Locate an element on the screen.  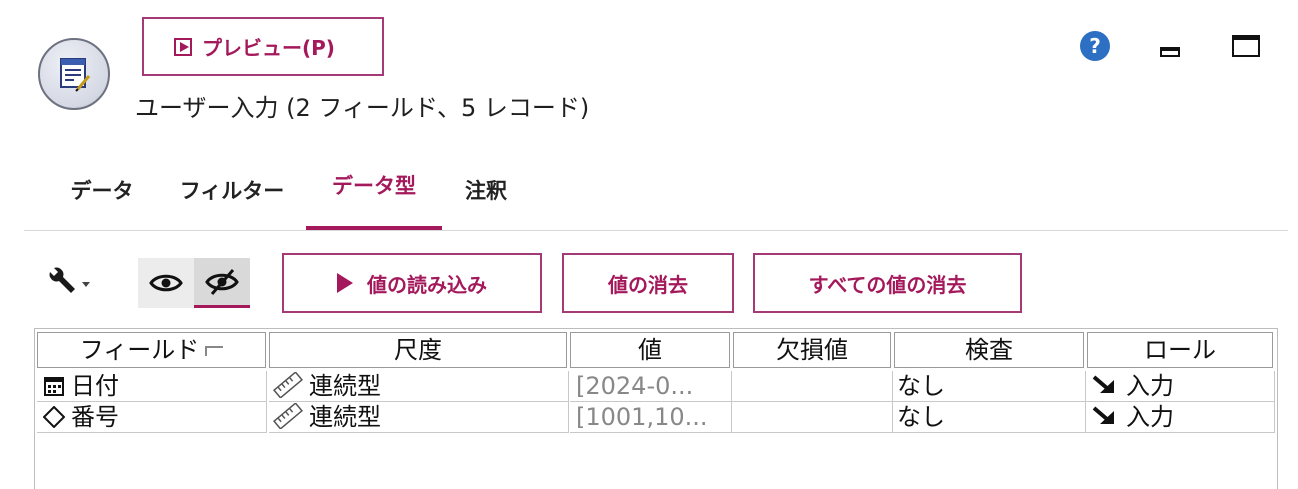
column-header-role: ロール is located at coordinates (1180, 350).